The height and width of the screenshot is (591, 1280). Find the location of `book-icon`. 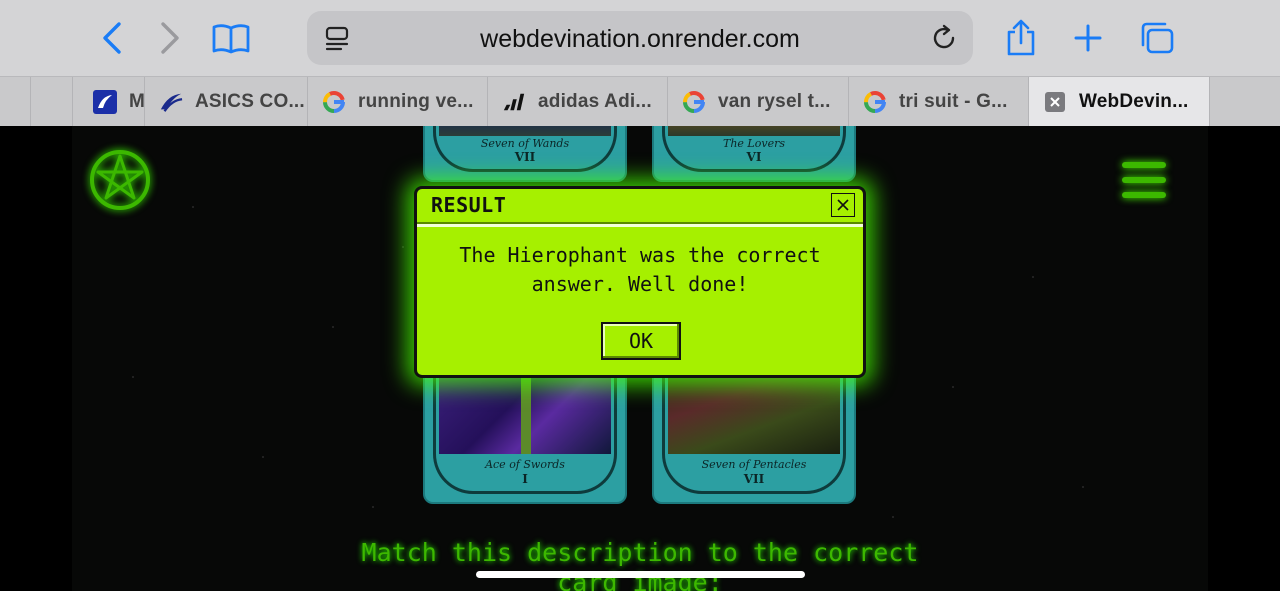

book-icon is located at coordinates (231, 39).